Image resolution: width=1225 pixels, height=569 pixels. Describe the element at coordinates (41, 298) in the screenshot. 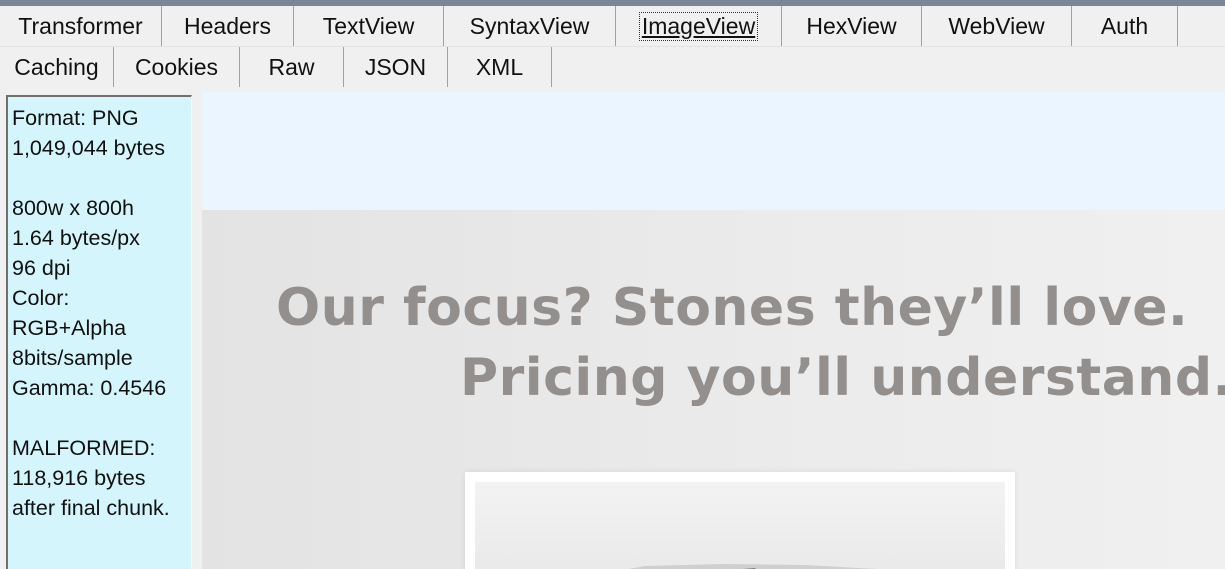

I see `info-color-label: Color:` at that location.